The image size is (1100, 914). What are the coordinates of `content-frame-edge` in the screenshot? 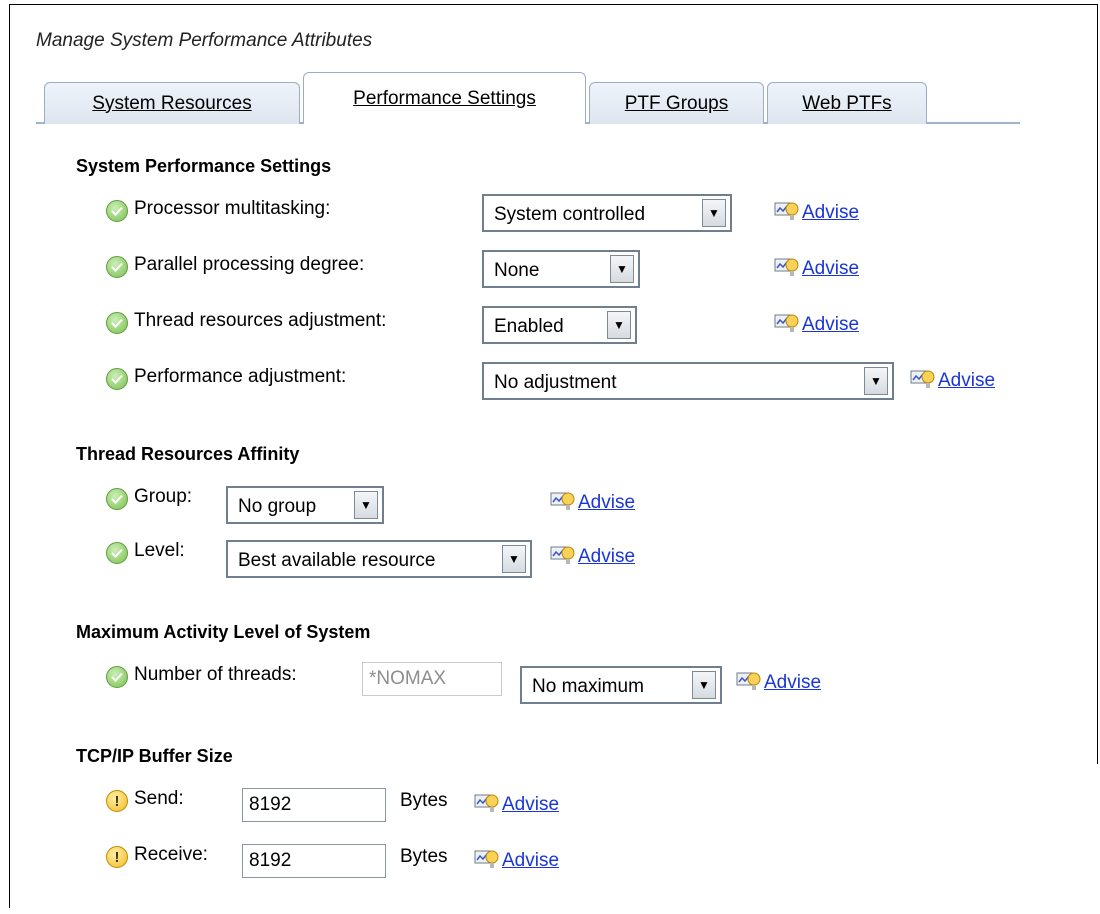 It's located at (1097, 384).